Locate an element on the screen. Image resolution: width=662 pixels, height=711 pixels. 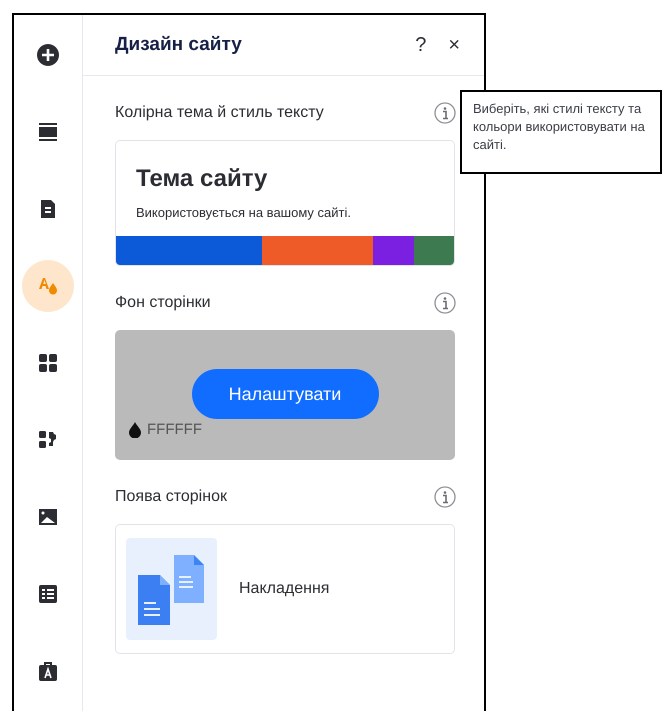
theme-title: Тема сайту is located at coordinates (202, 179).